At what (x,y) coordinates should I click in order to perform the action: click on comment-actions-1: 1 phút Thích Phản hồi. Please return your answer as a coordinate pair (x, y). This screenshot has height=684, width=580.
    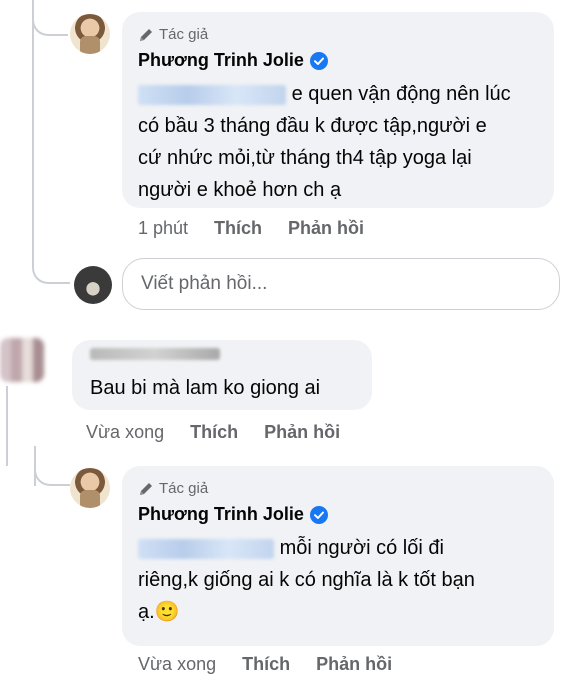
    Looking at the image, I should click on (251, 228).